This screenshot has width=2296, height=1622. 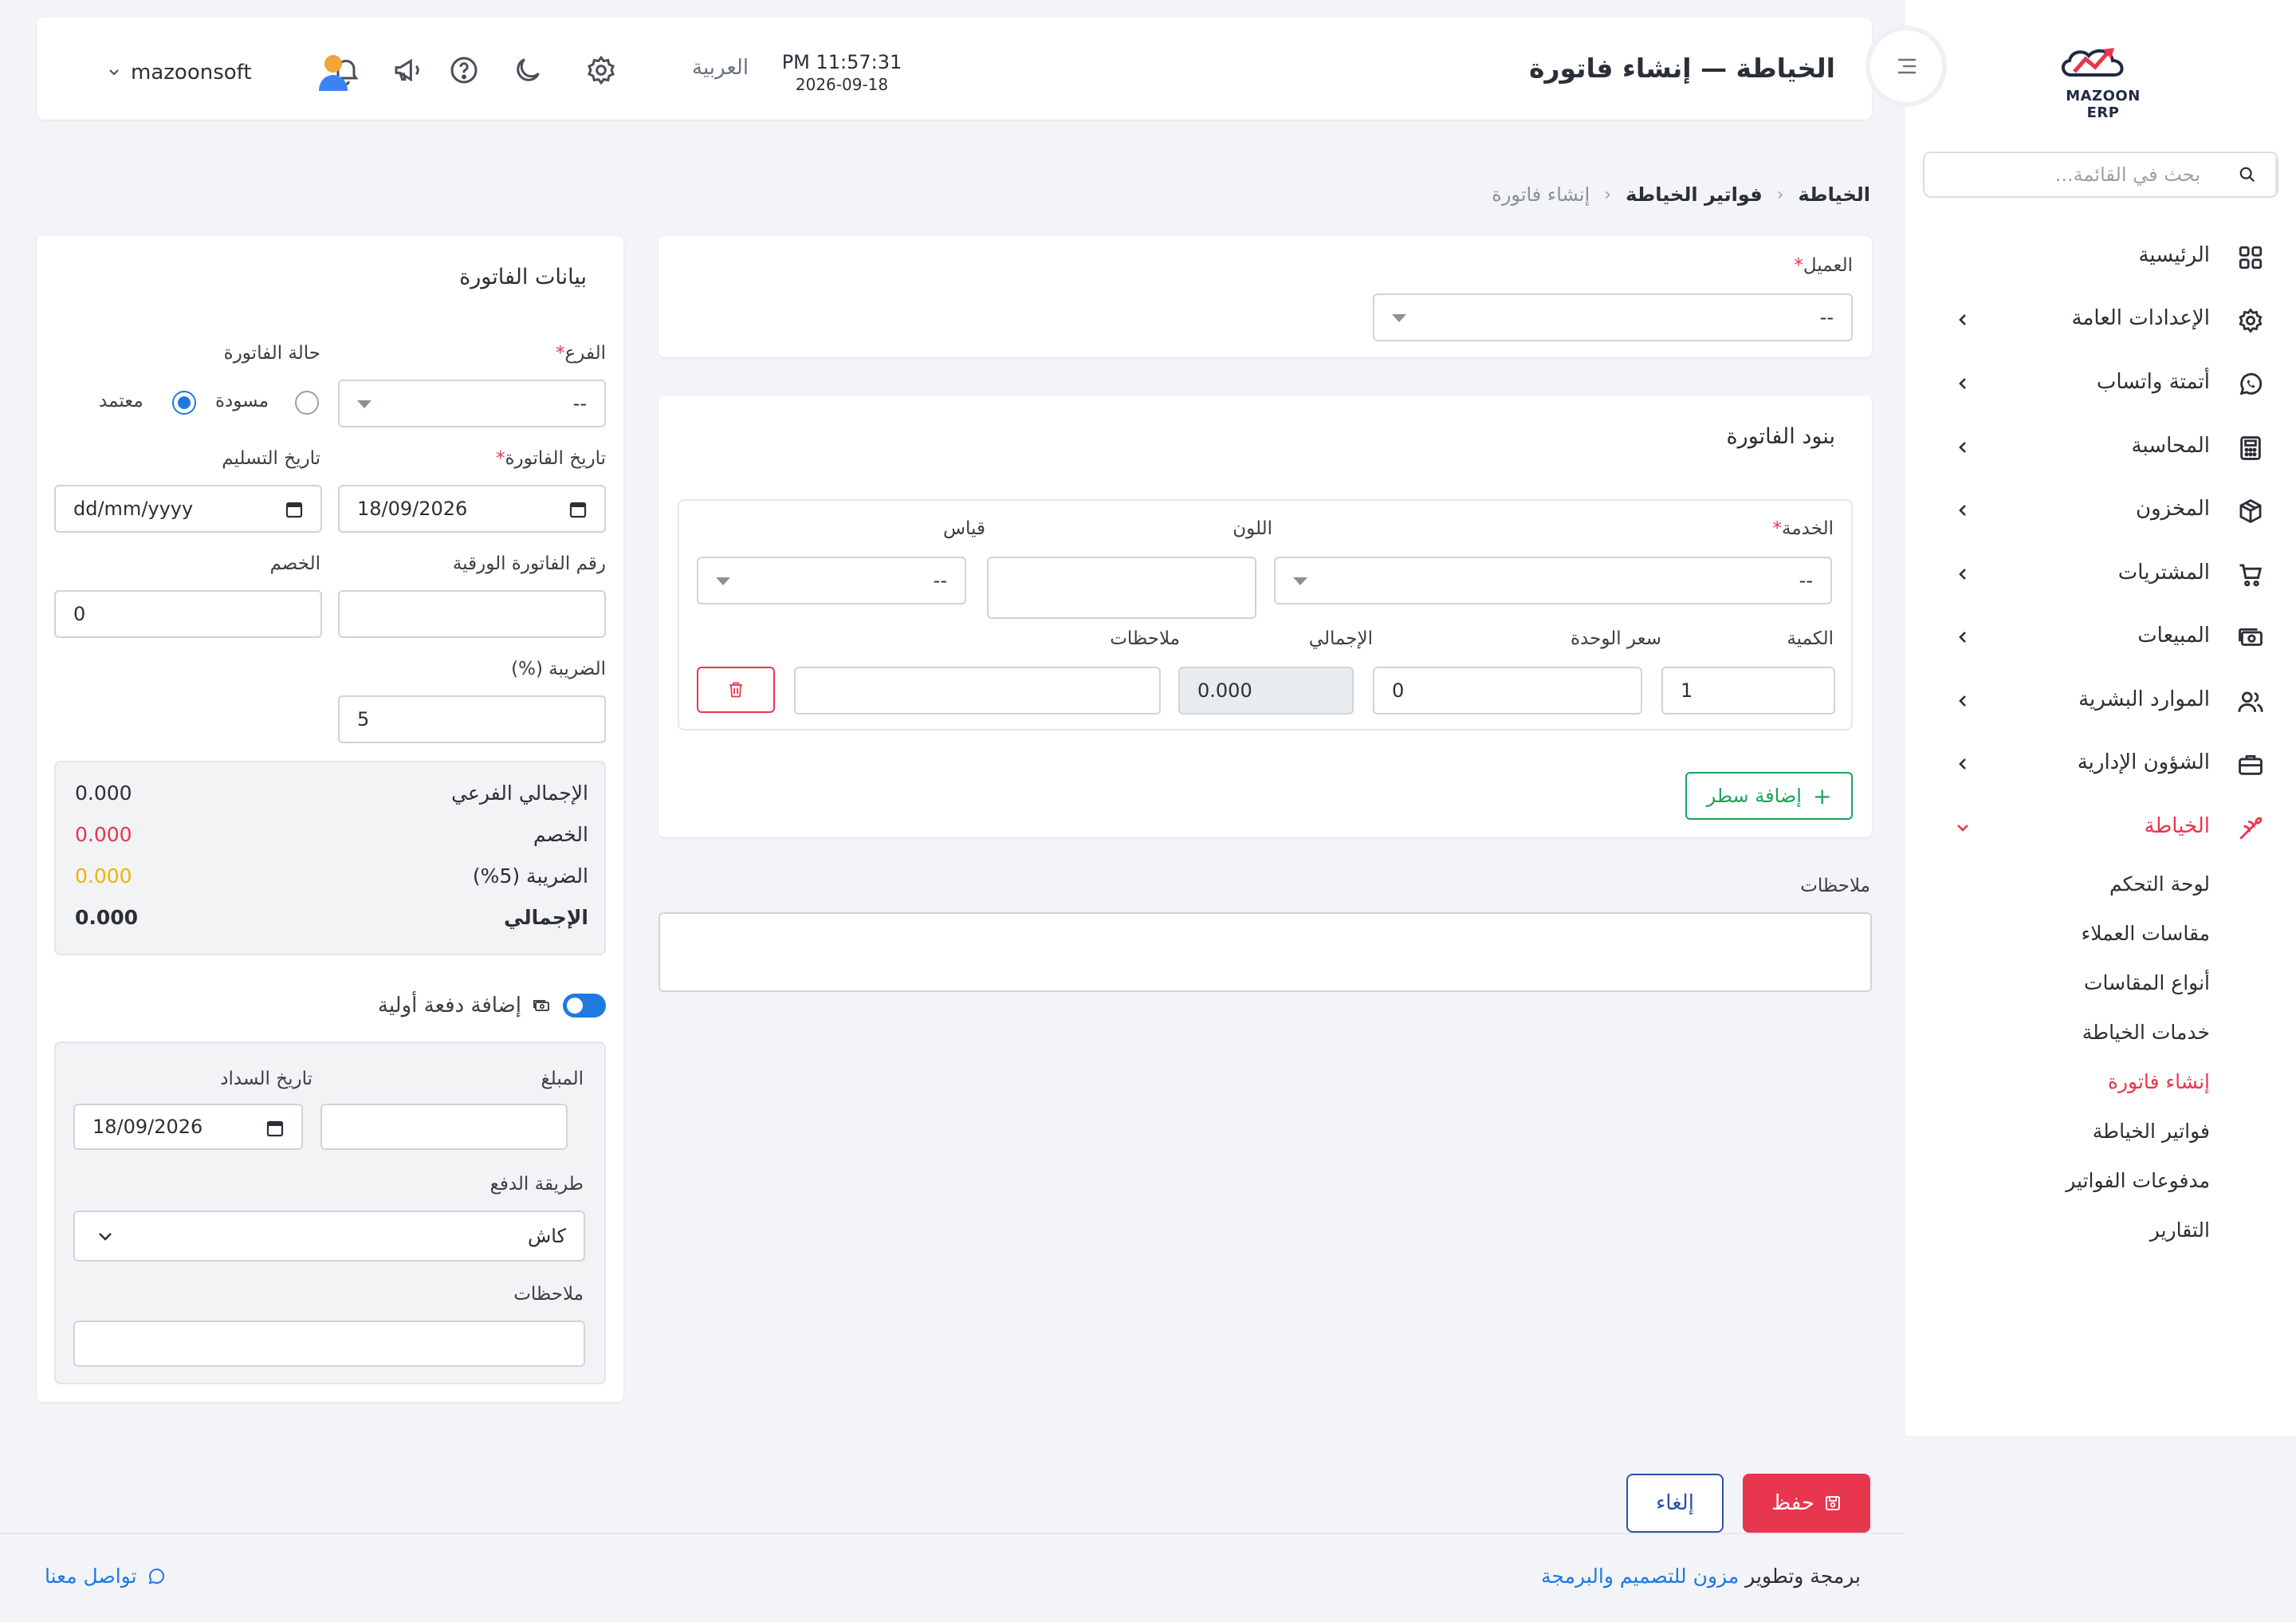 I want to click on invoice-data-title: بيانات الفاتورة, so click(x=523, y=277).